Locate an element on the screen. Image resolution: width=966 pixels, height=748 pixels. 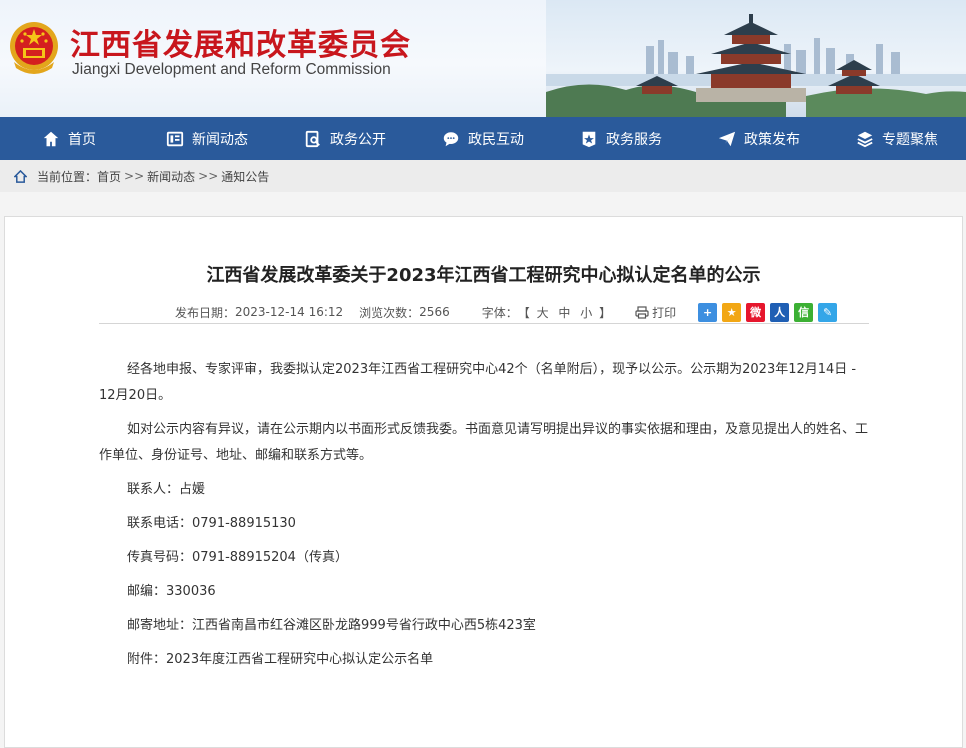
font-bracket-open: 【 is located at coordinates (523, 312).